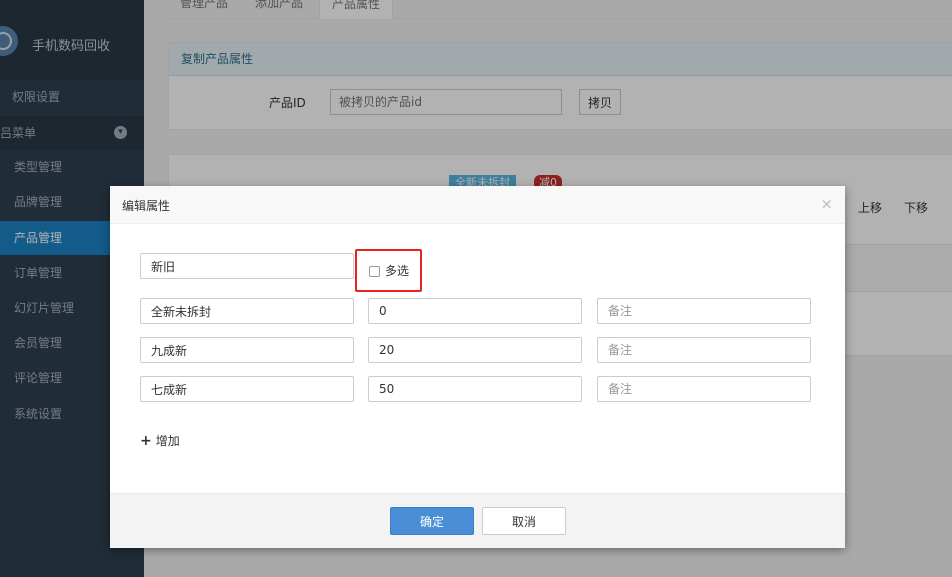 This screenshot has height=577, width=952. I want to click on plus-icon: +, so click(146, 441).